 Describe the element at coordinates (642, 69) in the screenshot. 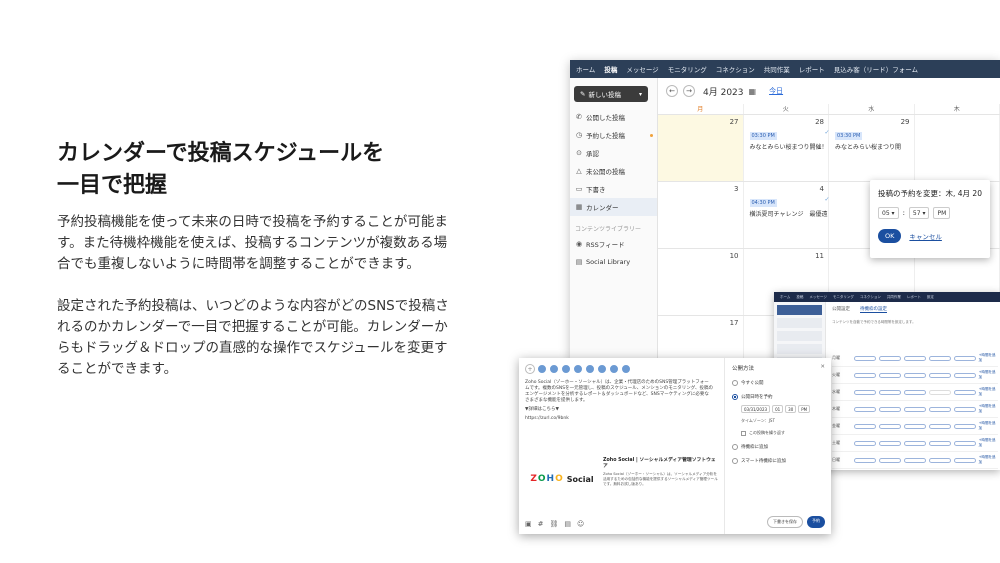

I see `nav-messages: メッセージ` at that location.